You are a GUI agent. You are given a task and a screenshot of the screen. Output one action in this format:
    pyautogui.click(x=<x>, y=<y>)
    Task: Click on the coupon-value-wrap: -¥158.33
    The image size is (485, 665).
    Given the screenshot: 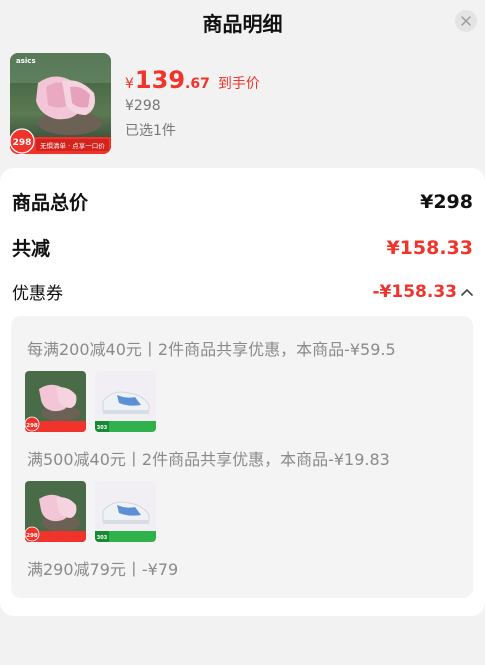 What is the action you would take?
    pyautogui.click(x=423, y=292)
    